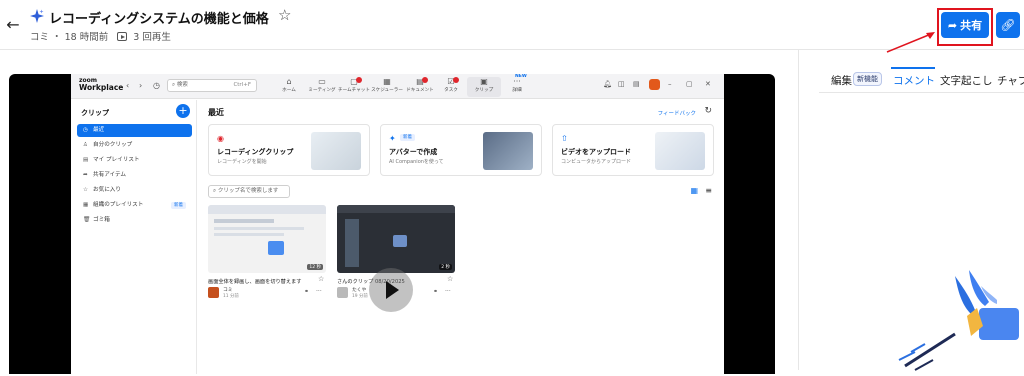 The width and height of the screenshot is (1024, 376). Describe the element at coordinates (127, 85) in the screenshot. I see `nav-back-icon: ‹` at that location.